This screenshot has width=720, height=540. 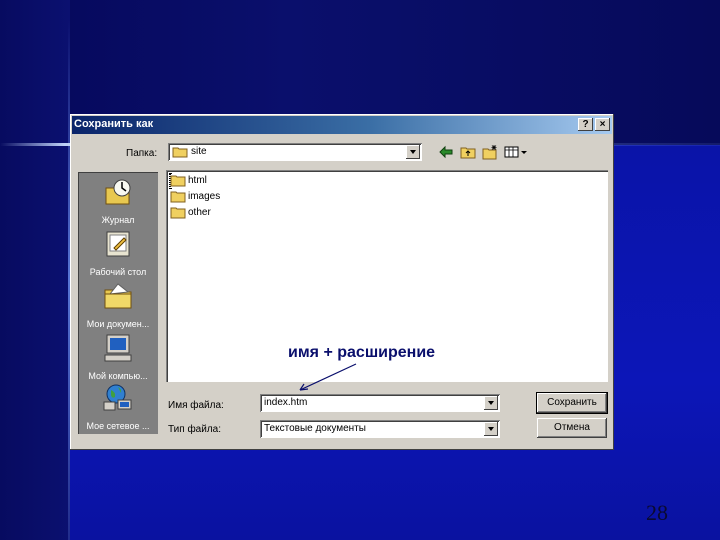 What do you see at coordinates (295, 152) in the screenshot?
I see `folder-select: site` at bounding box center [295, 152].